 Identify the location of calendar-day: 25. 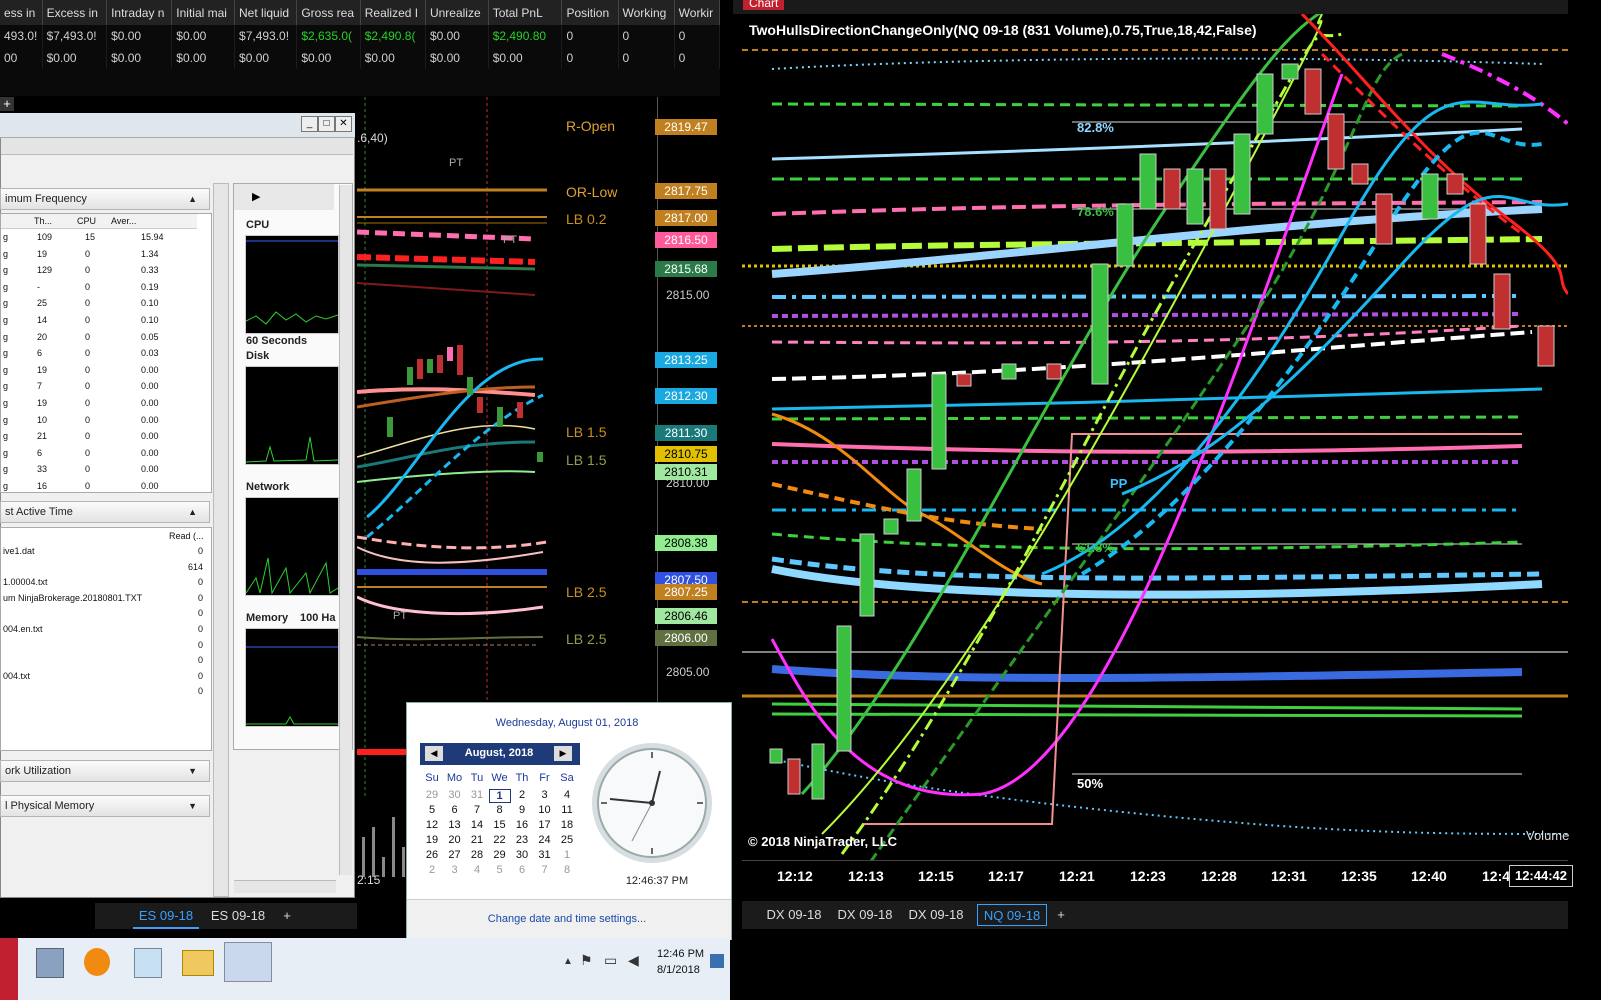
(567, 840).